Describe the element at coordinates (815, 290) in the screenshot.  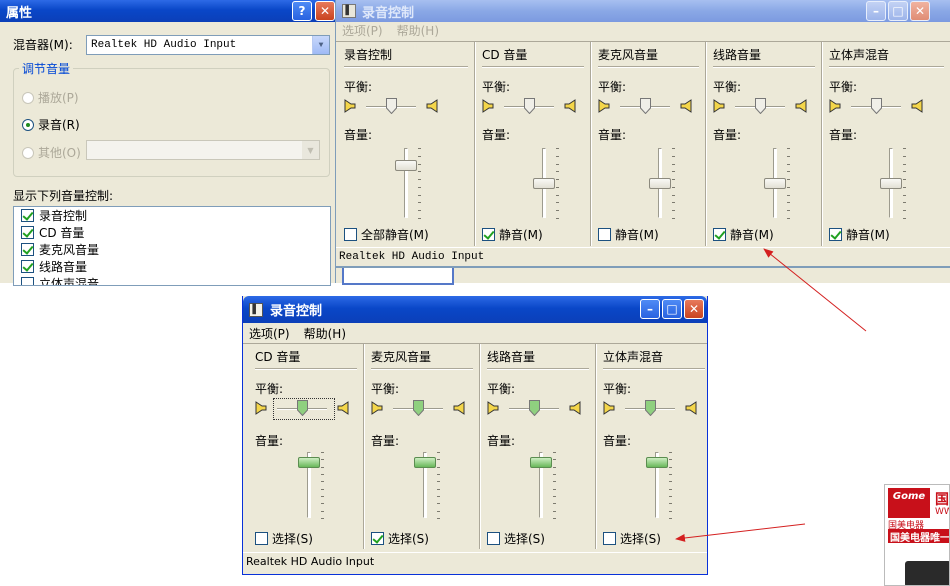
I see `annotation-arrow-top` at that location.